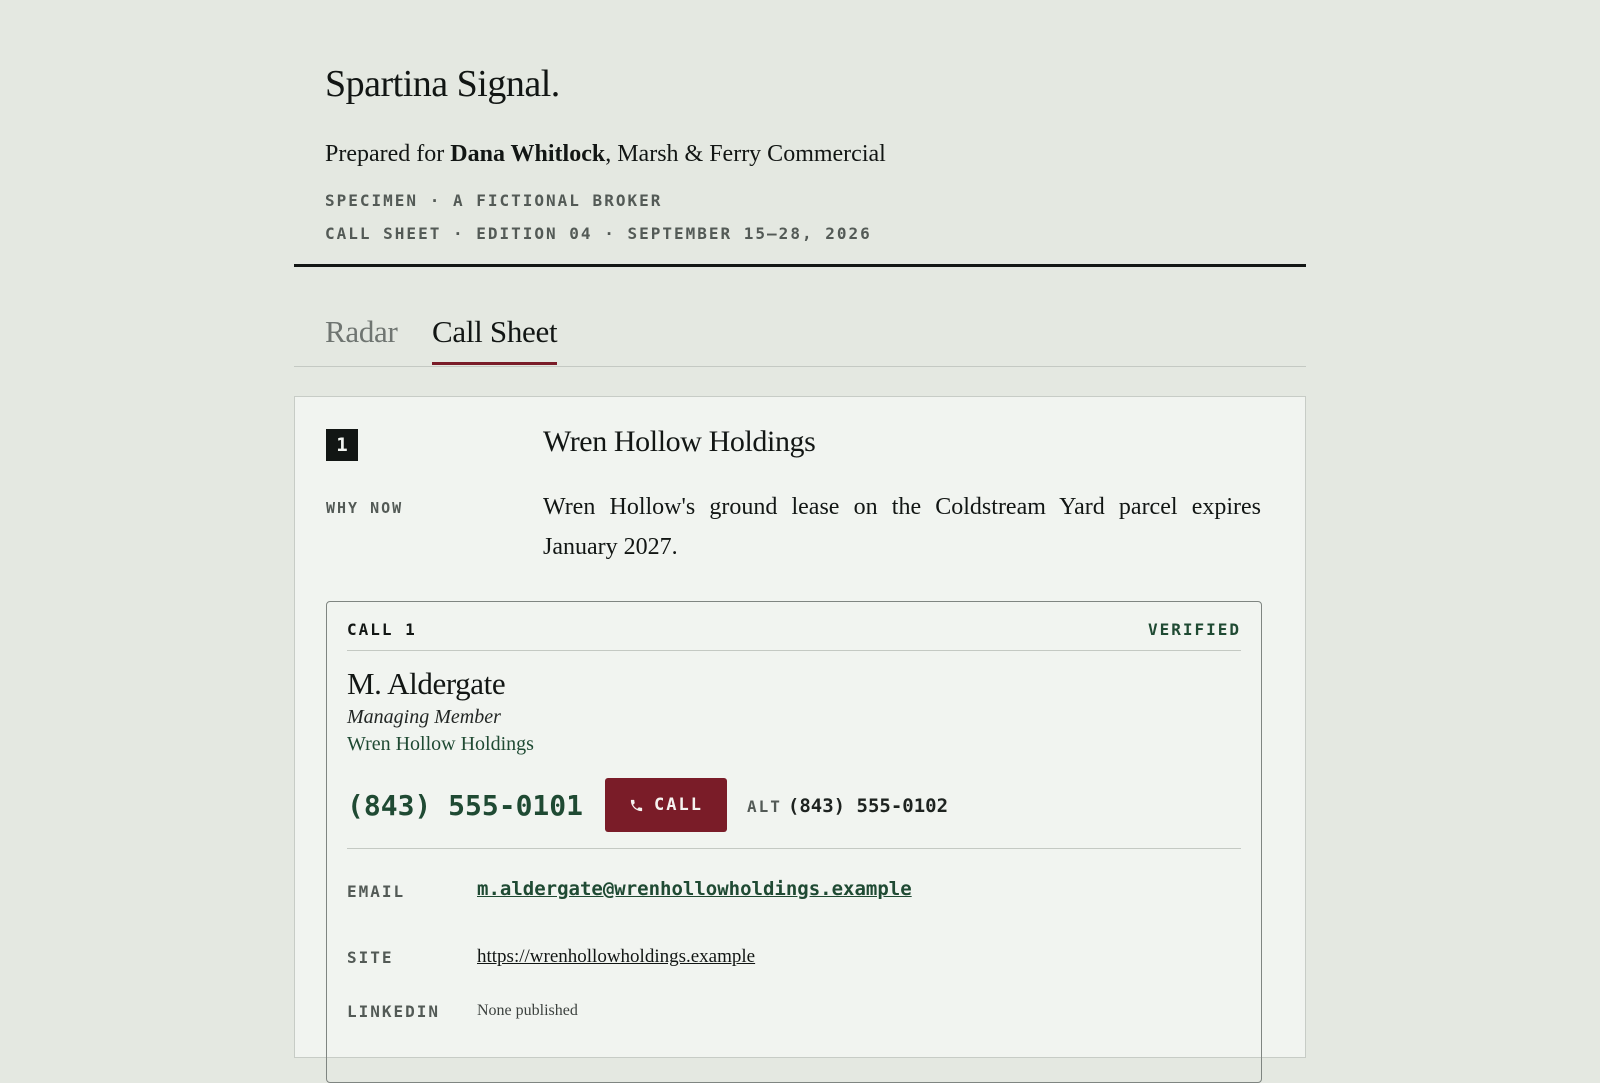  Describe the element at coordinates (376, 891) in the screenshot. I see `email-label: EMAIL` at that location.